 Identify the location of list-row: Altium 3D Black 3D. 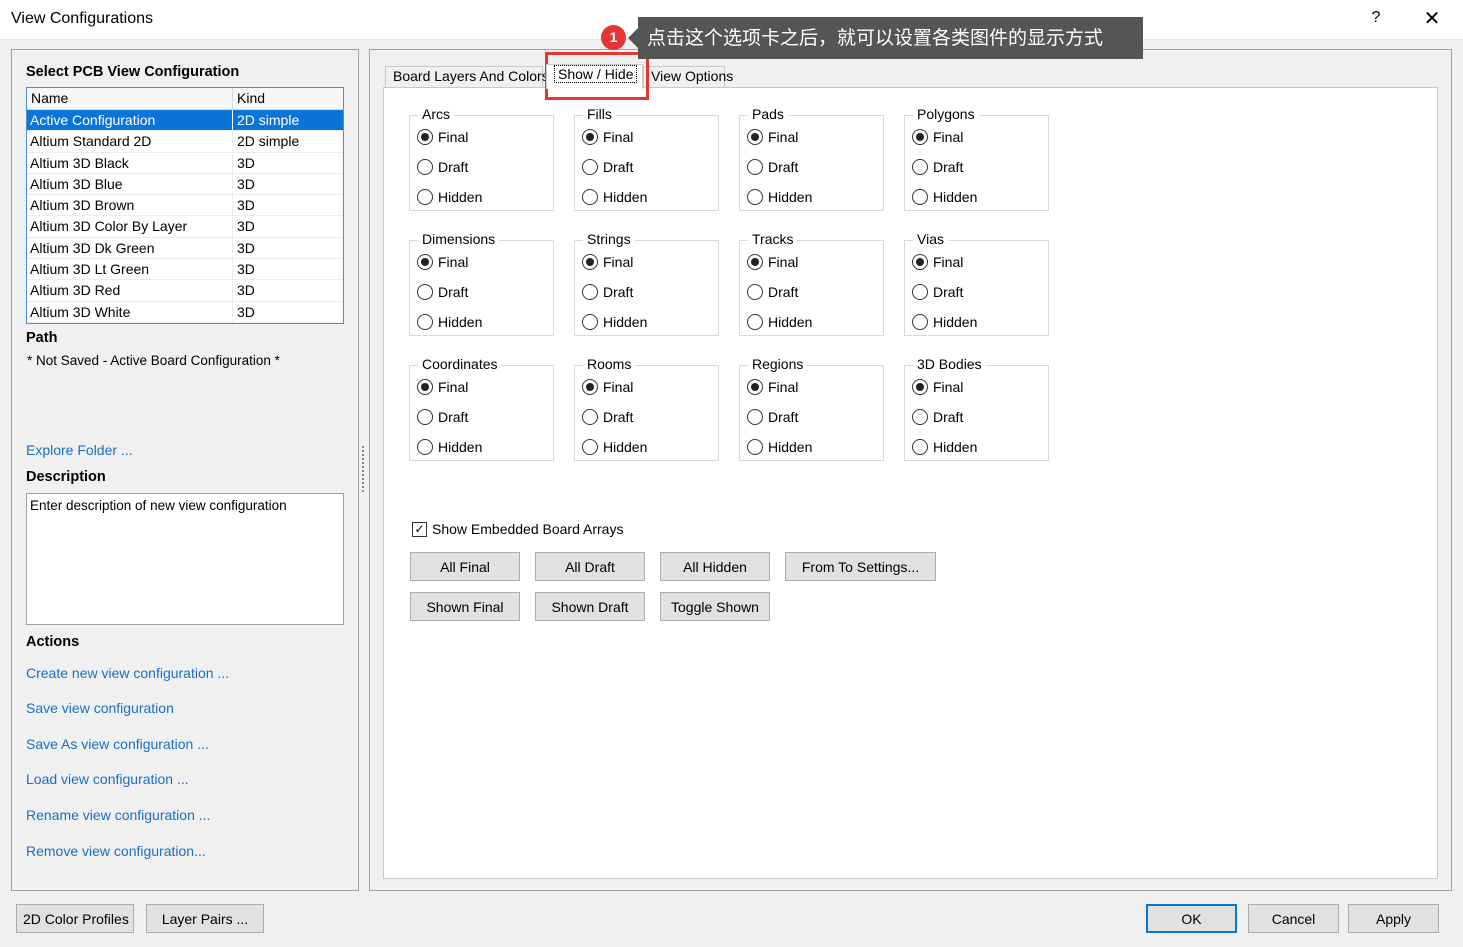
(185, 163).